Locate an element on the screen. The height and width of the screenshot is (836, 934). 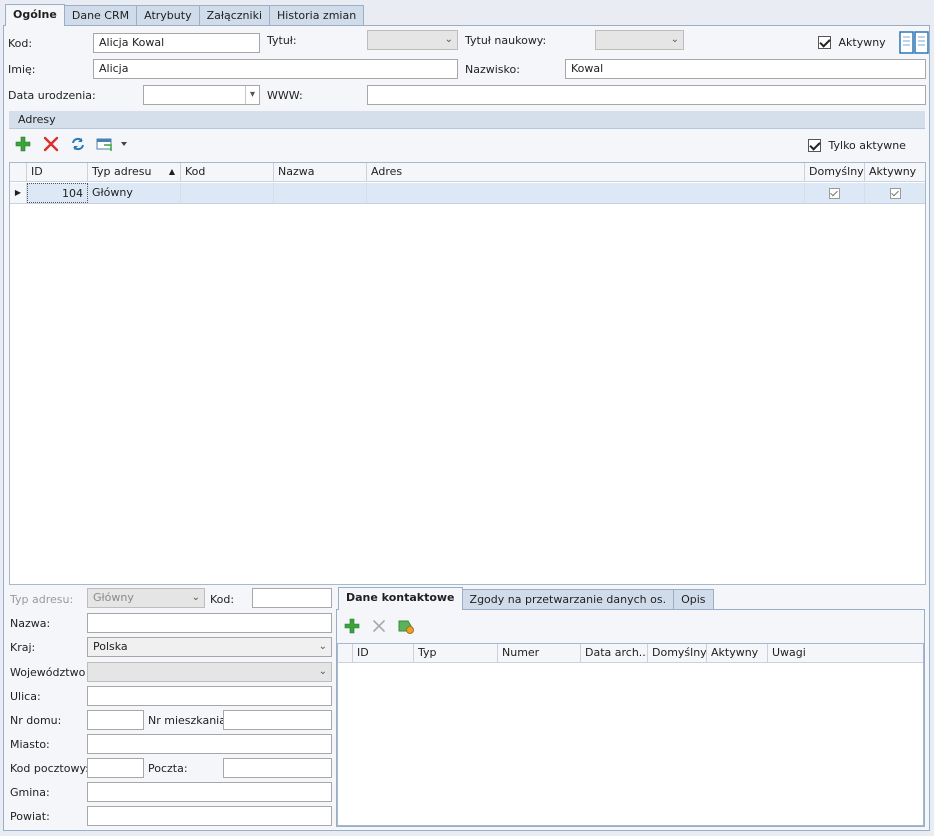
ulica-label: Ulica: is located at coordinates (25, 696).